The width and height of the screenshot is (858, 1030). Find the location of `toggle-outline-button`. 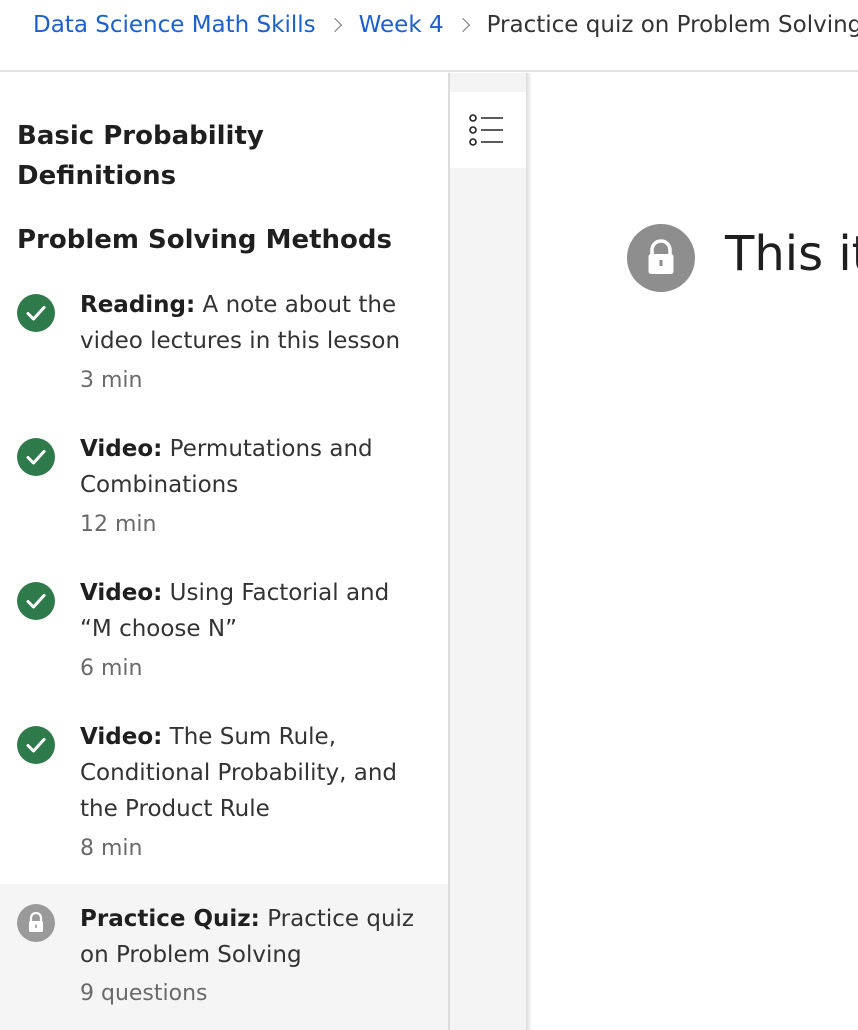

toggle-outline-button is located at coordinates (488, 130).